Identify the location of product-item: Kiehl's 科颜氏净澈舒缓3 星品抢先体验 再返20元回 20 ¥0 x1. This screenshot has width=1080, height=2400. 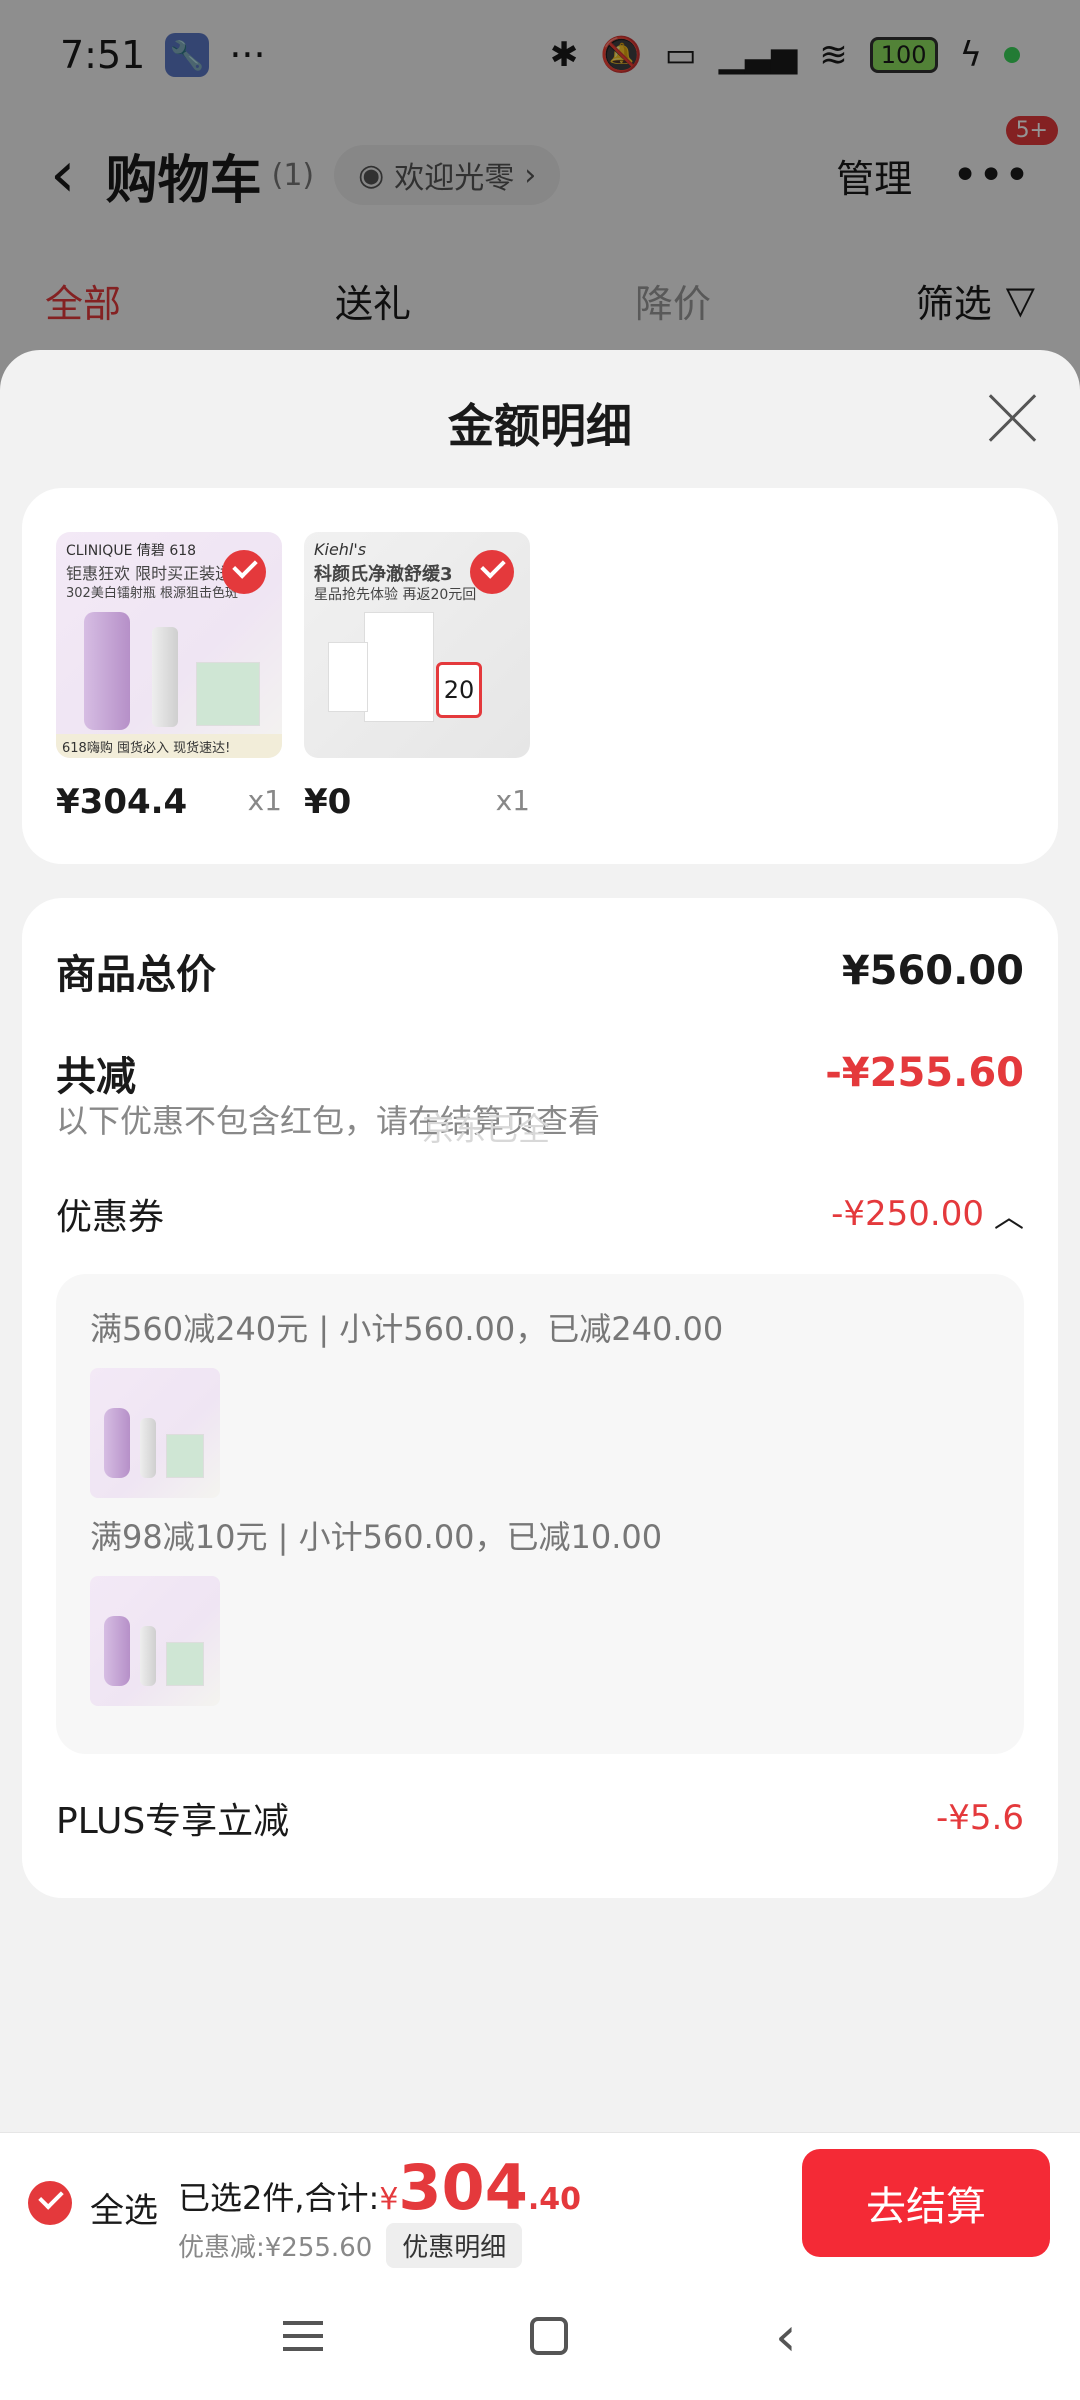
(417, 677).